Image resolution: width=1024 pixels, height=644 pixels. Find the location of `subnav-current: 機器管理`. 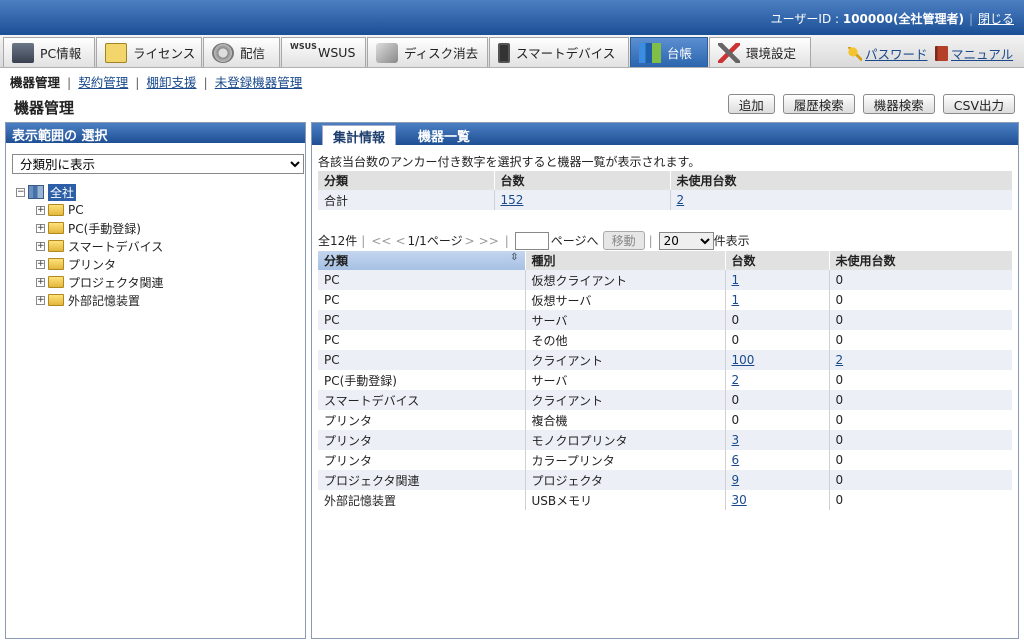

subnav-current: 機器管理 is located at coordinates (35, 82).